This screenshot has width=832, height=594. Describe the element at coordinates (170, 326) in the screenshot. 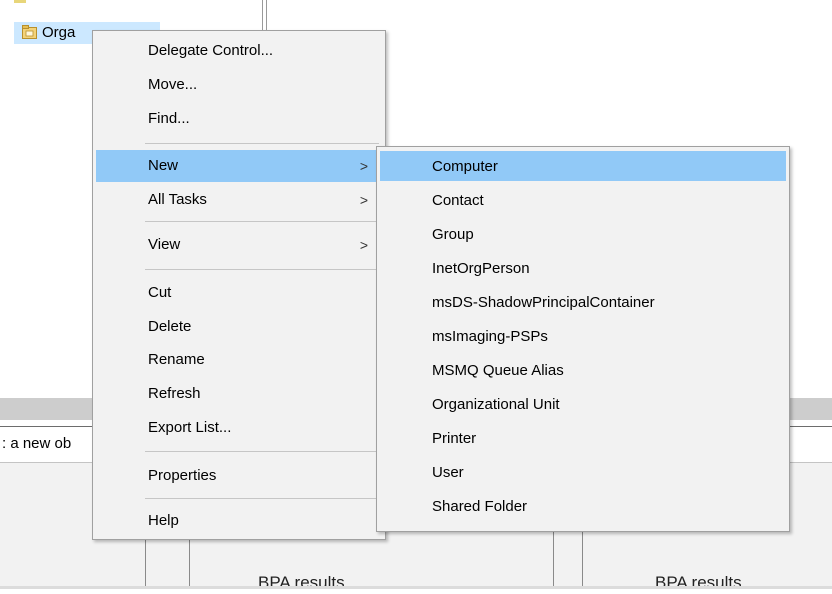

I see `menu-item-label: Delete` at that location.